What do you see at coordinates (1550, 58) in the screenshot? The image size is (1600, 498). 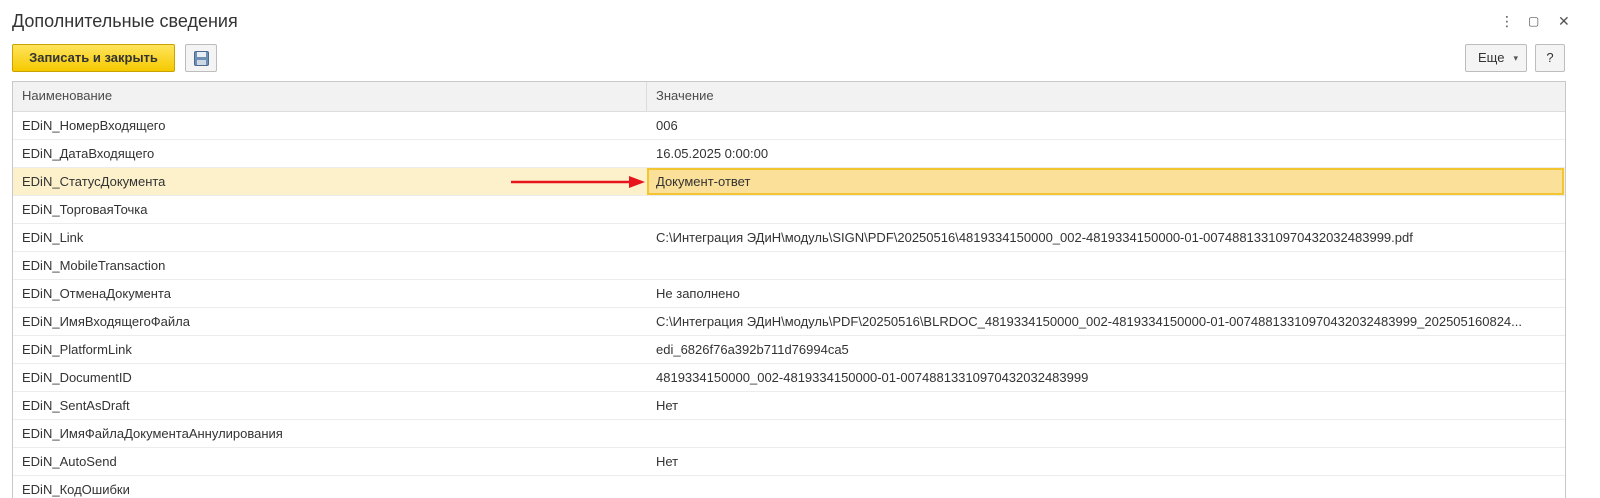 I see `help-button: ?` at bounding box center [1550, 58].